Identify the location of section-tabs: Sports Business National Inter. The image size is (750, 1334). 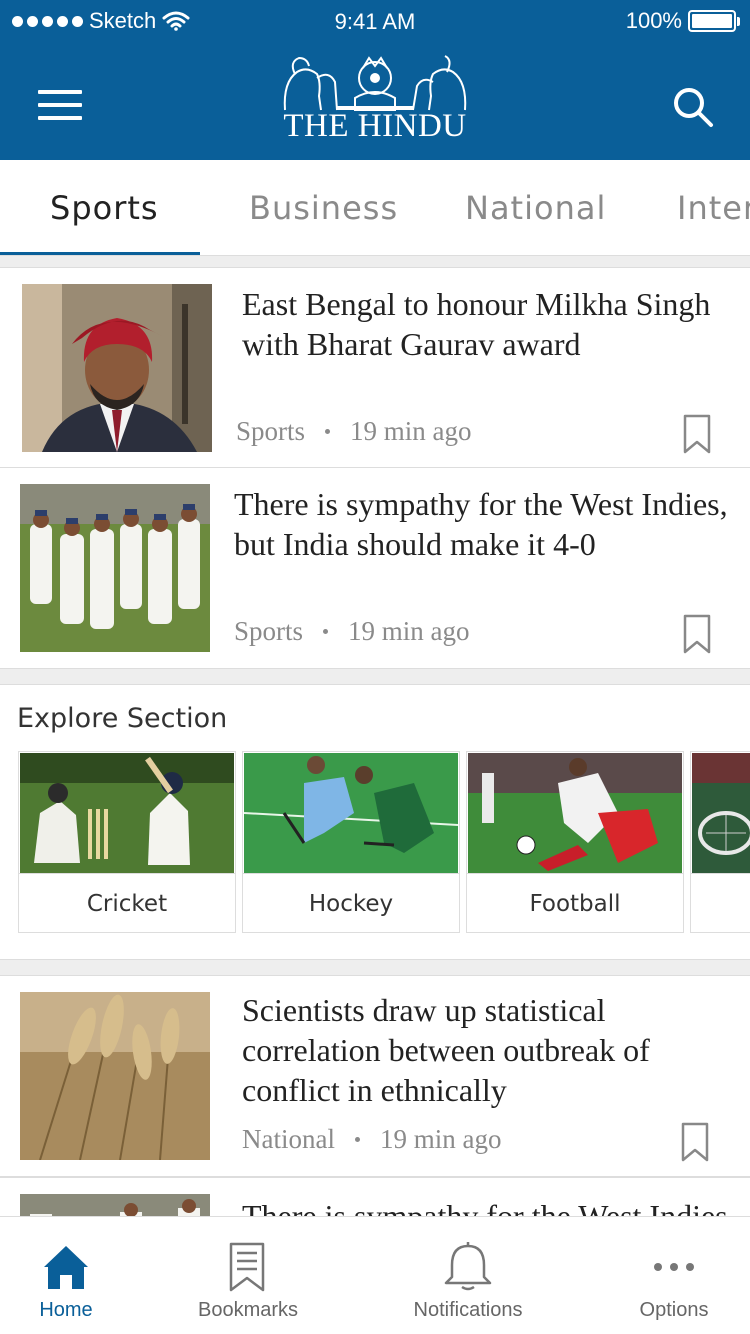
(375, 208).